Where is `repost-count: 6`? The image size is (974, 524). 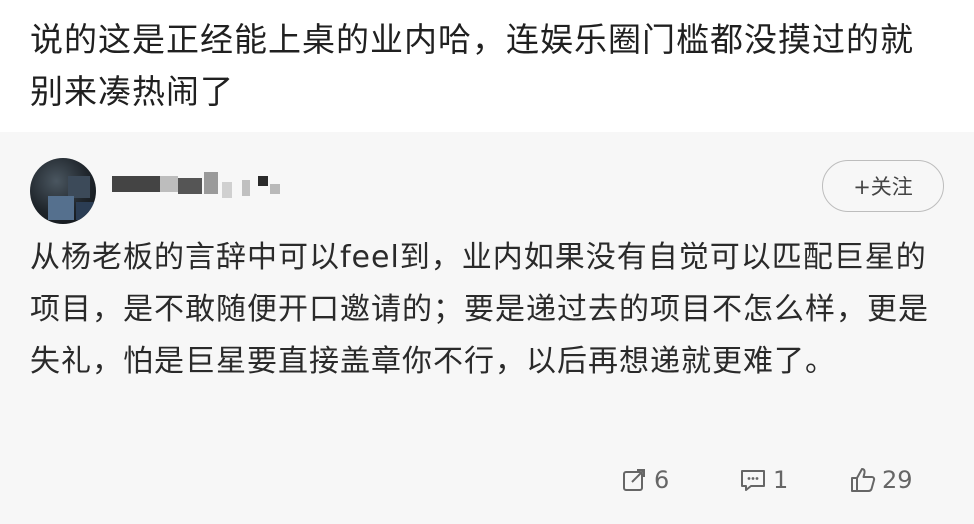 repost-count: 6 is located at coordinates (662, 480).